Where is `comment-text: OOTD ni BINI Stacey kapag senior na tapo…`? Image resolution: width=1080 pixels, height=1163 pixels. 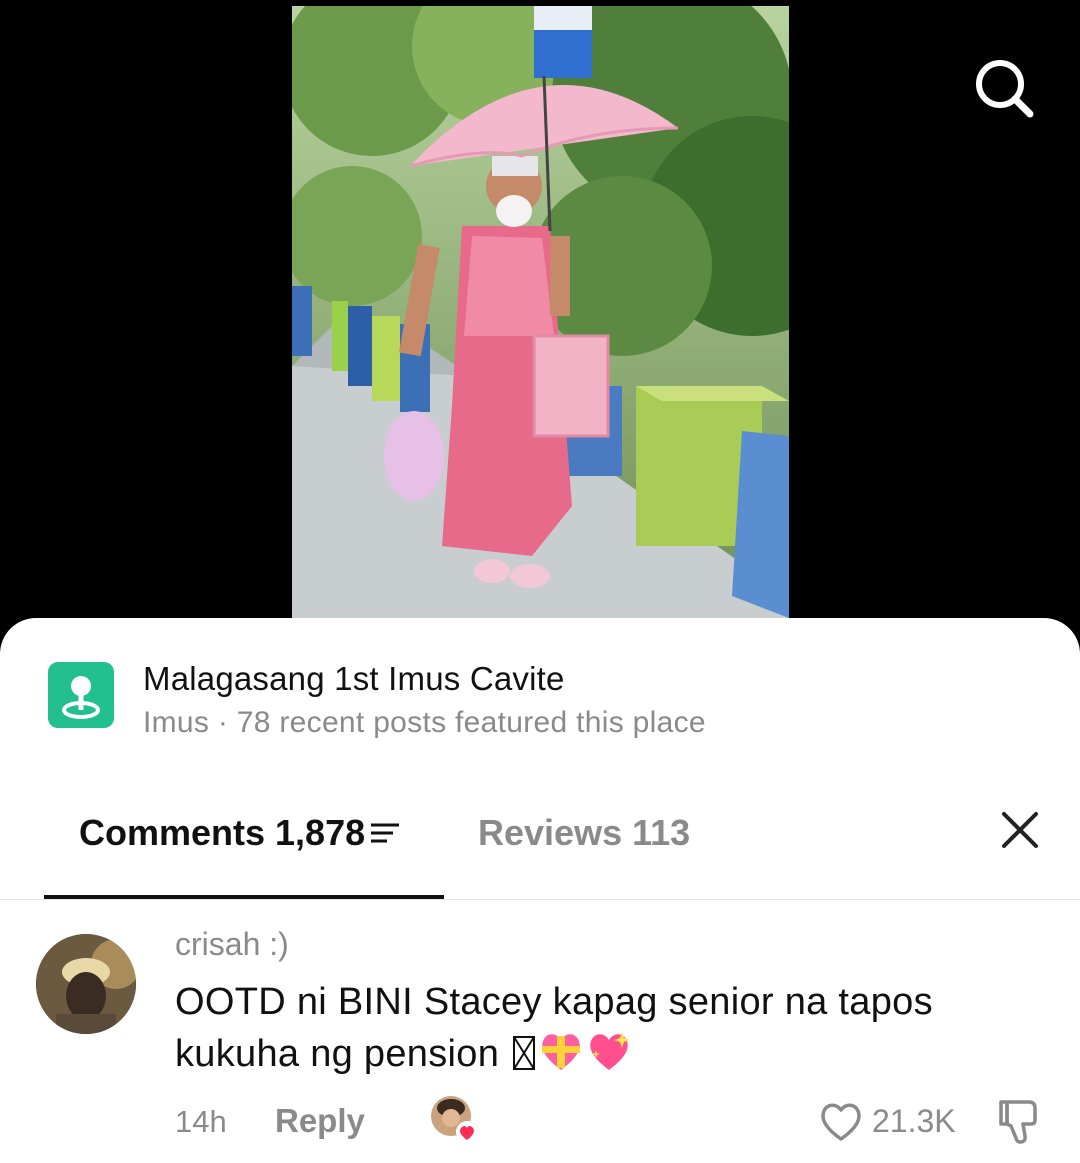
comment-text: OOTD ni BINI Stacey kapag senior na tapo… is located at coordinates (610, 1031).